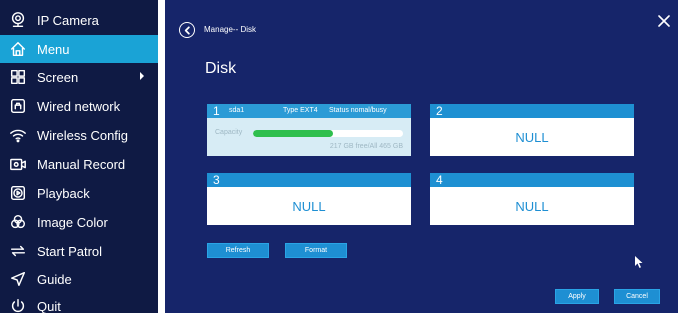 The width and height of the screenshot is (678, 313). Describe the element at coordinates (532, 180) in the screenshot. I see `disk-slot-header: 4` at that location.